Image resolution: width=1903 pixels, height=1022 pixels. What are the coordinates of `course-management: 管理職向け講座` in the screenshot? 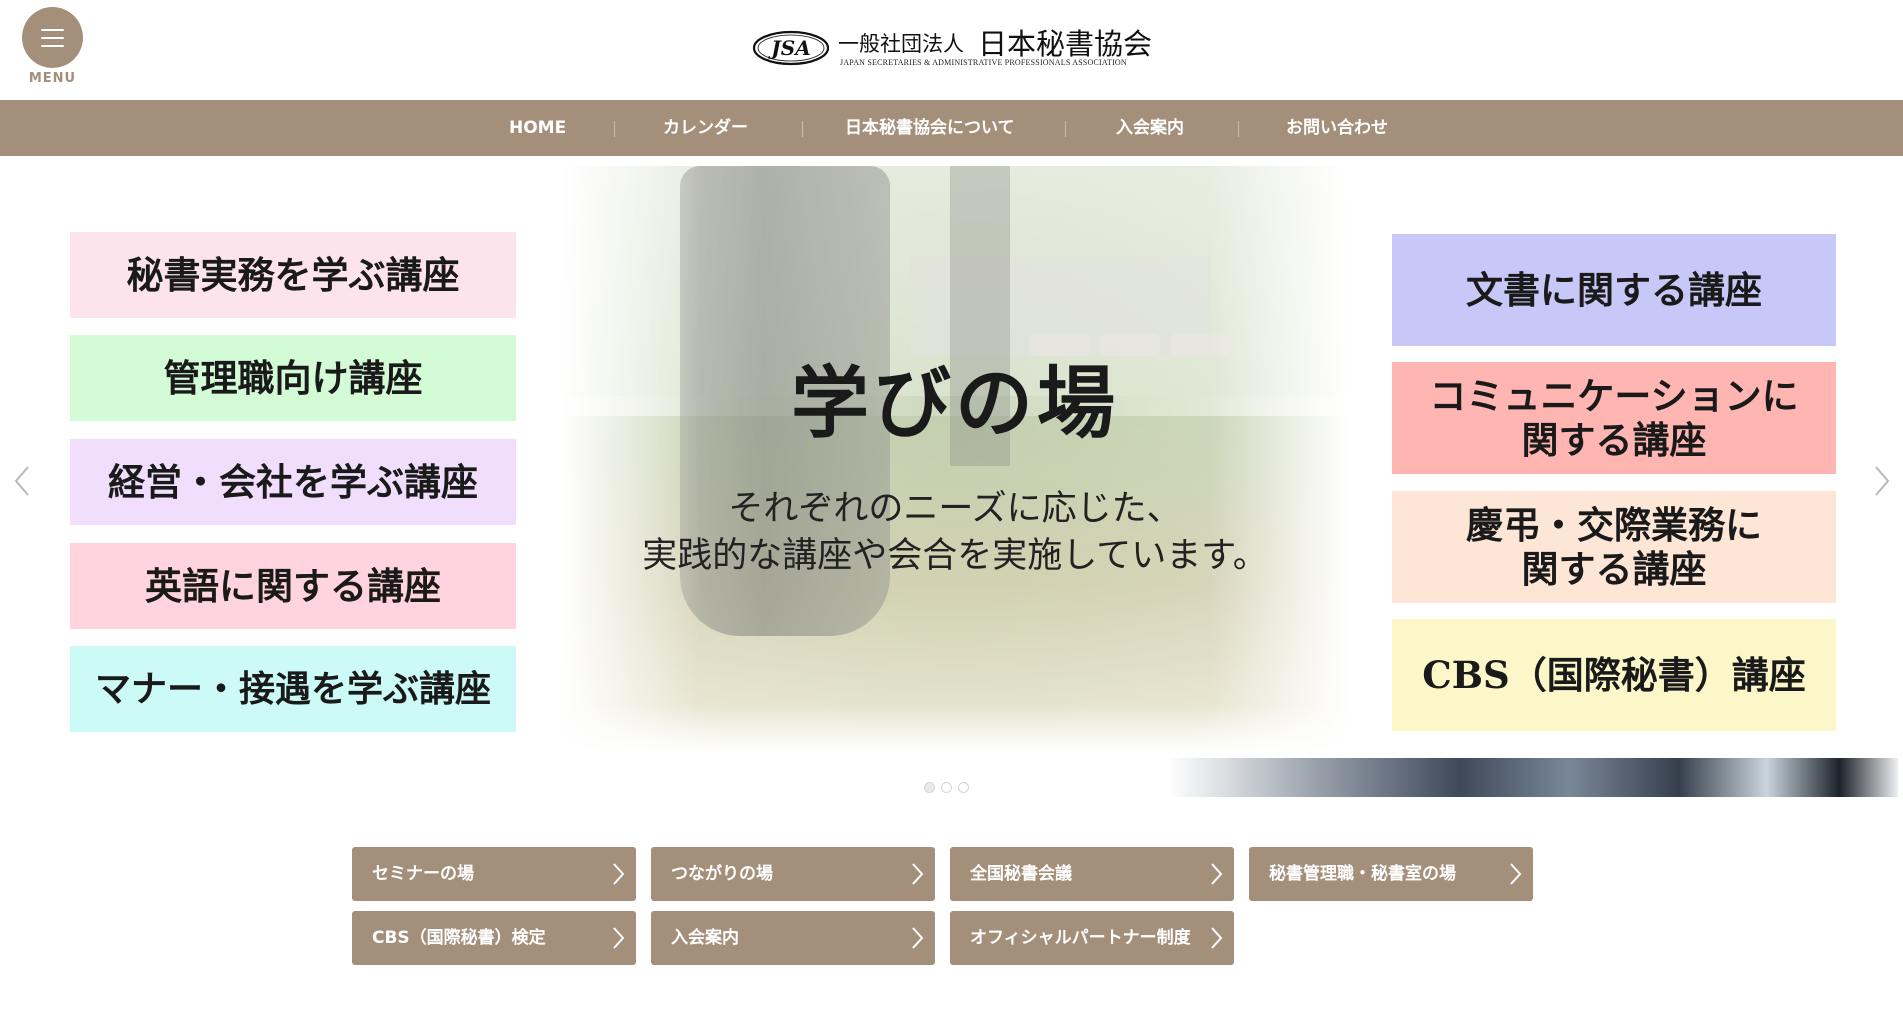 It's located at (293, 378).